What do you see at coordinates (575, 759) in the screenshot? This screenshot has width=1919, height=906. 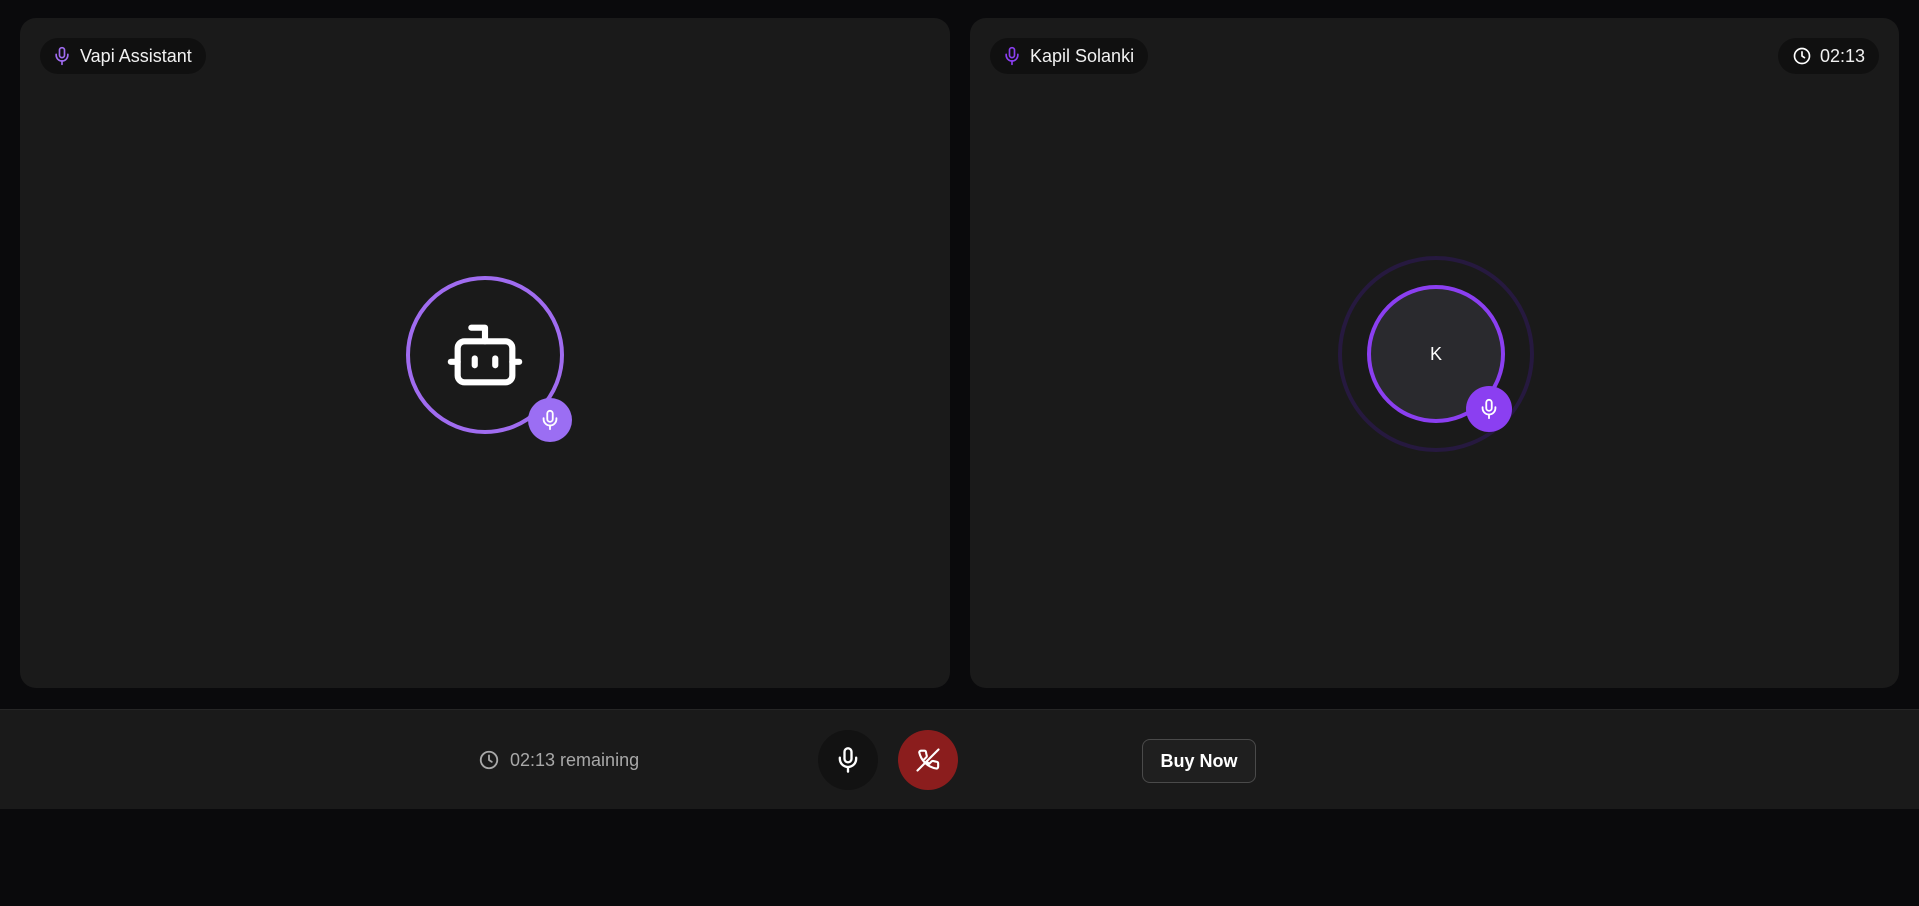 I see `time-remaining-text: 02:13 remaining` at bounding box center [575, 759].